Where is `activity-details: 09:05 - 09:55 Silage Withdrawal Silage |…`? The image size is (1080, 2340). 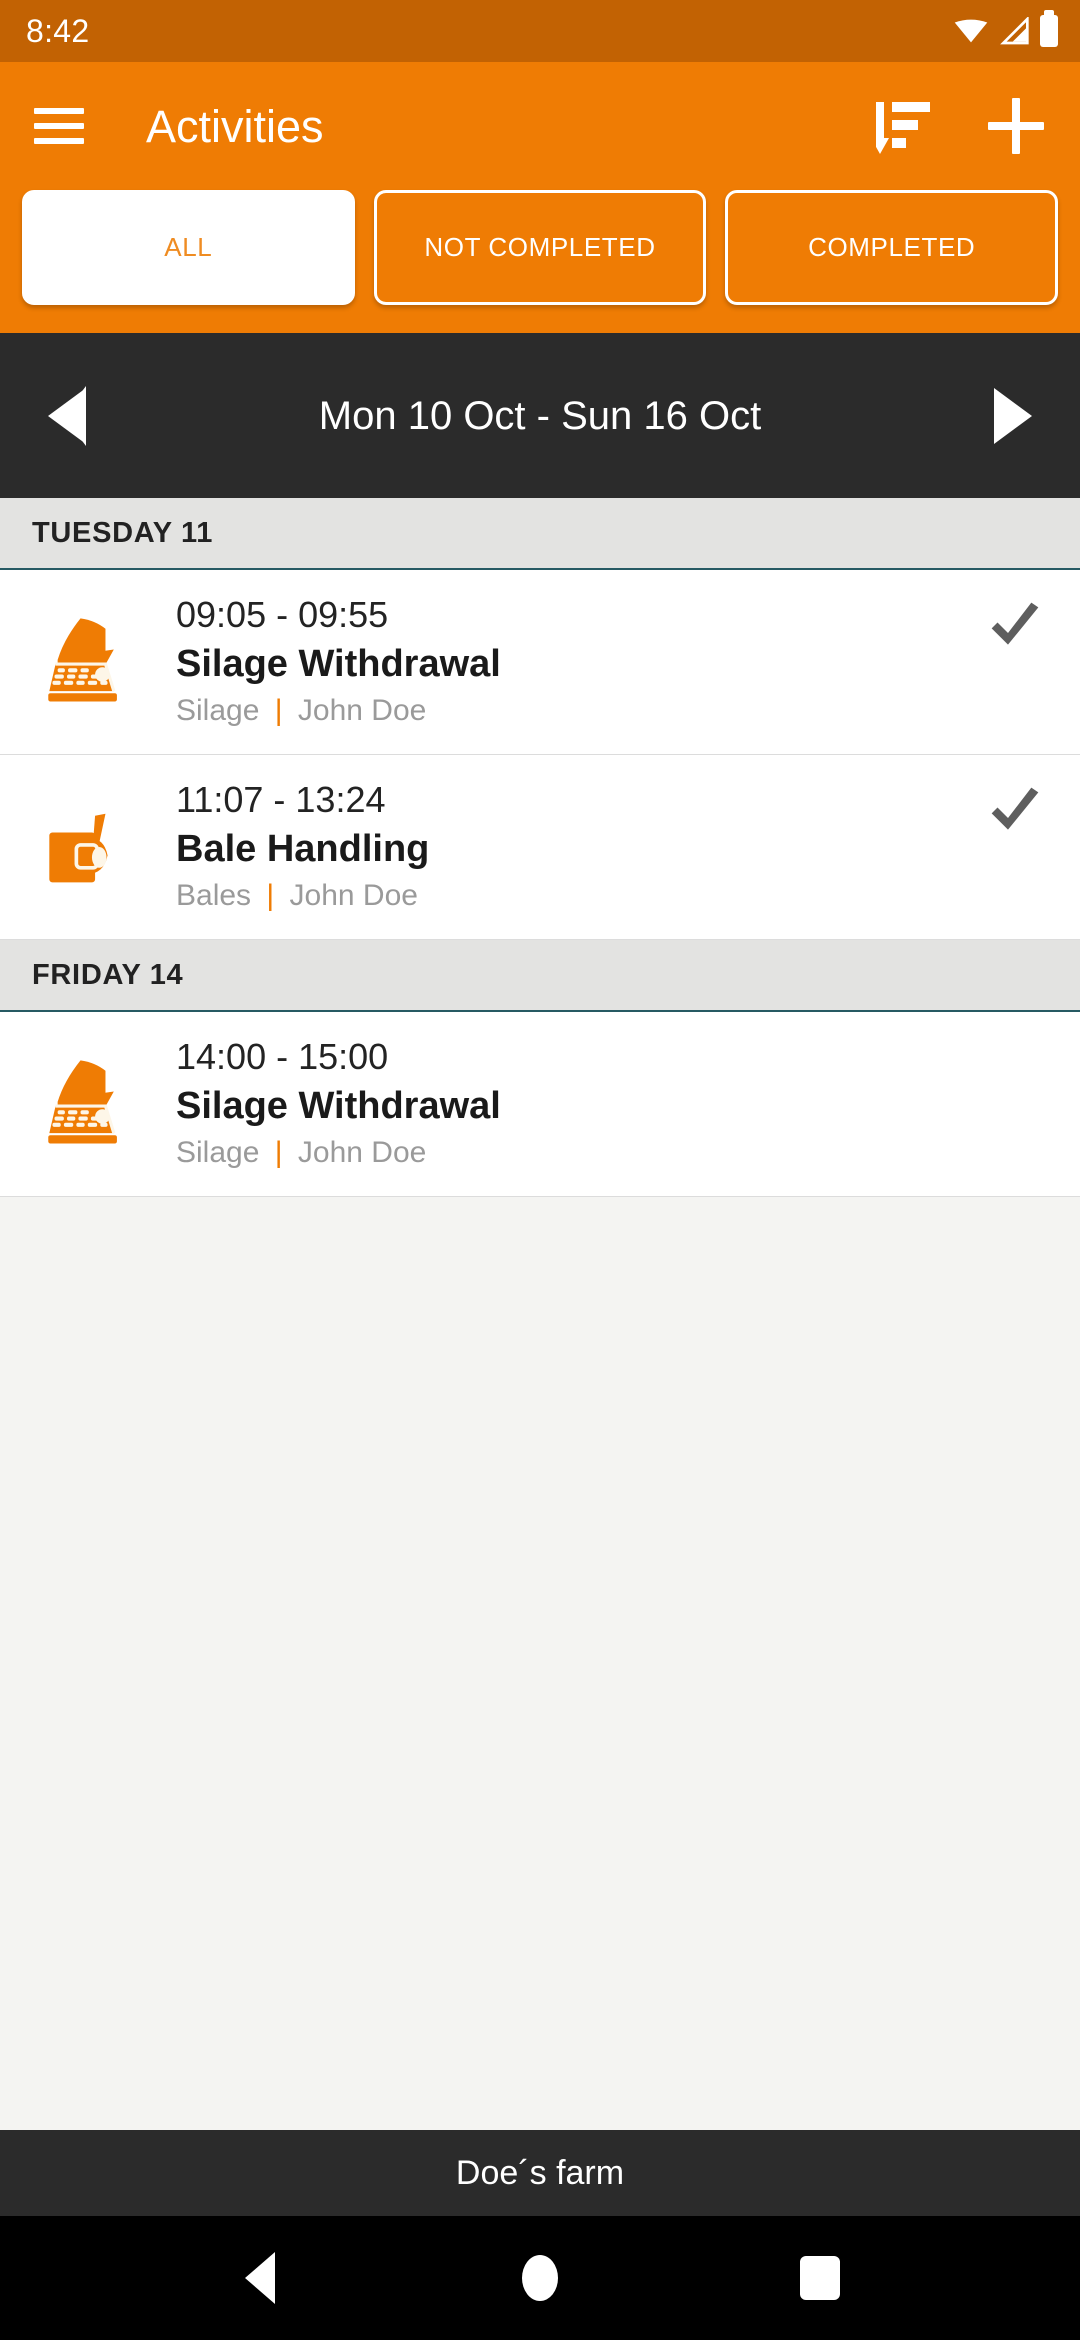
activity-details: 09:05 - 09:55 Silage Withdrawal Silage |… is located at coordinates (566, 662).